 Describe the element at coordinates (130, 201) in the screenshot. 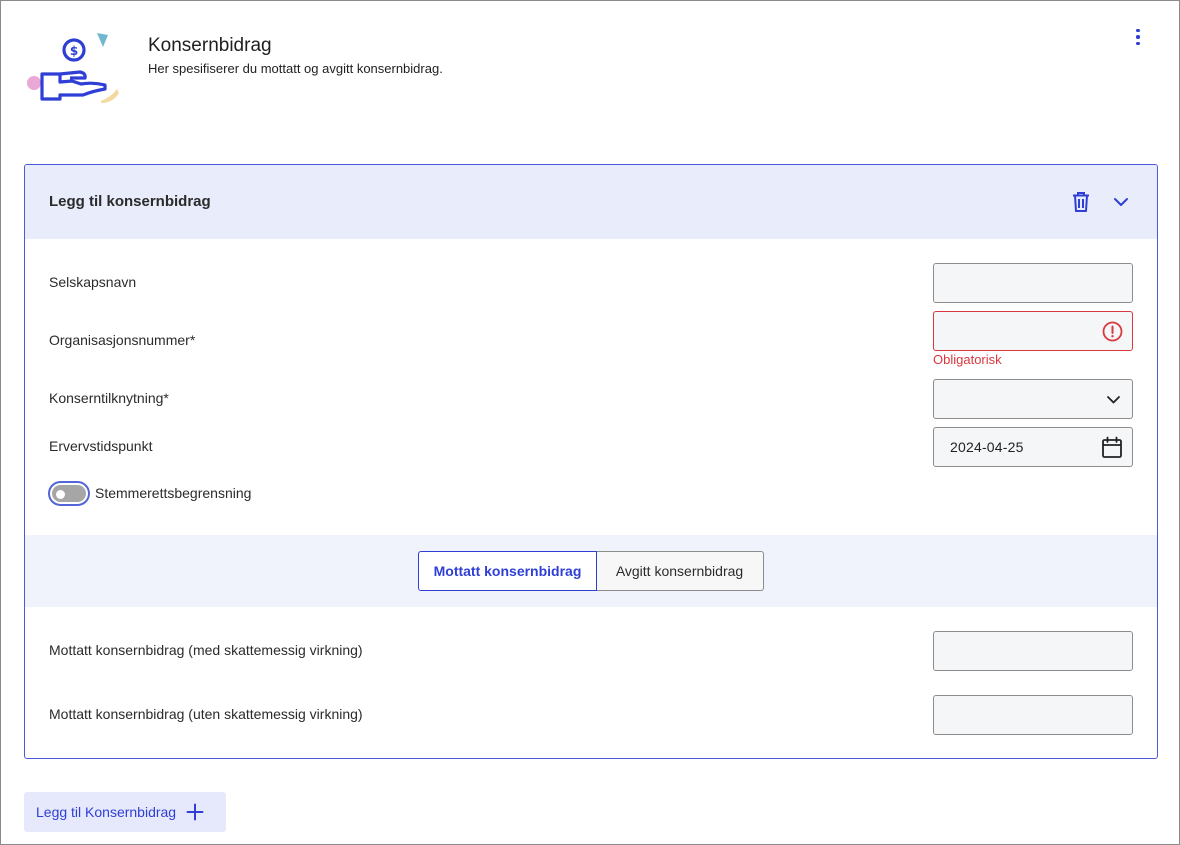

I see `card-title: Legg til konsernbidrag` at that location.